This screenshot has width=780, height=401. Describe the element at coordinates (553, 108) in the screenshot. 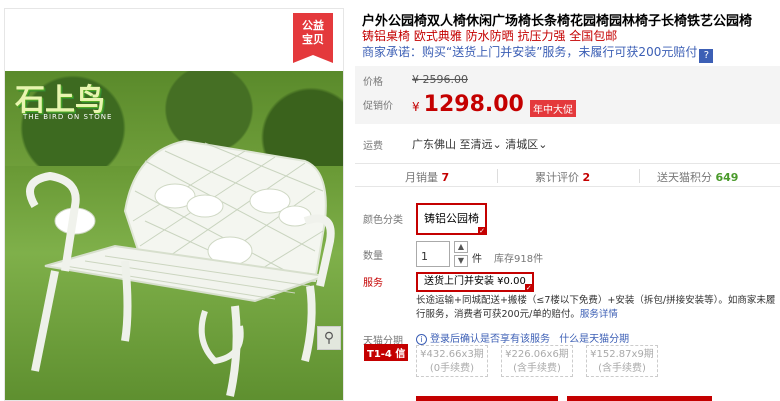

I see `promo-tag: 年中大促` at that location.